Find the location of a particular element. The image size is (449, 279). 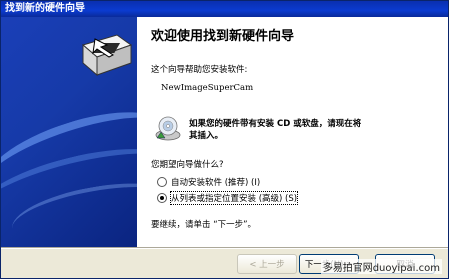

question-text: 您期望向导做什么? is located at coordinates (187, 165).